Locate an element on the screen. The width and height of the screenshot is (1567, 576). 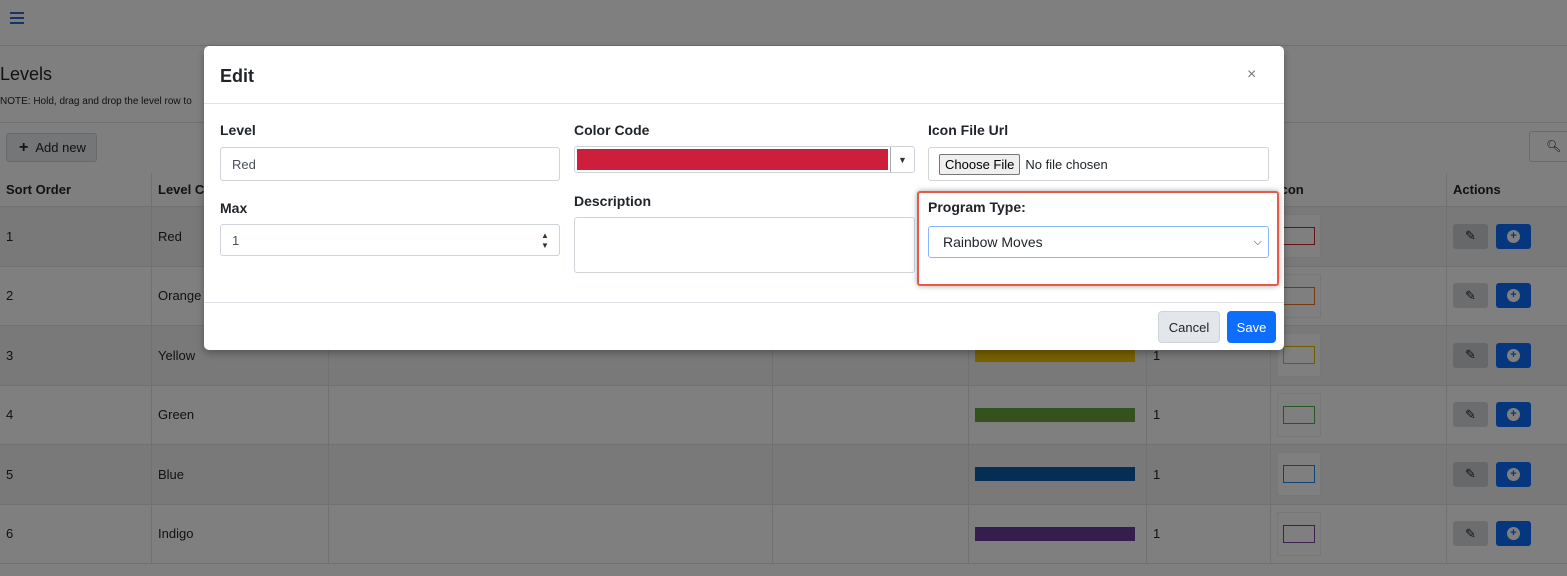
max-number-input: 1 ▲ ▼ is located at coordinates (390, 240).